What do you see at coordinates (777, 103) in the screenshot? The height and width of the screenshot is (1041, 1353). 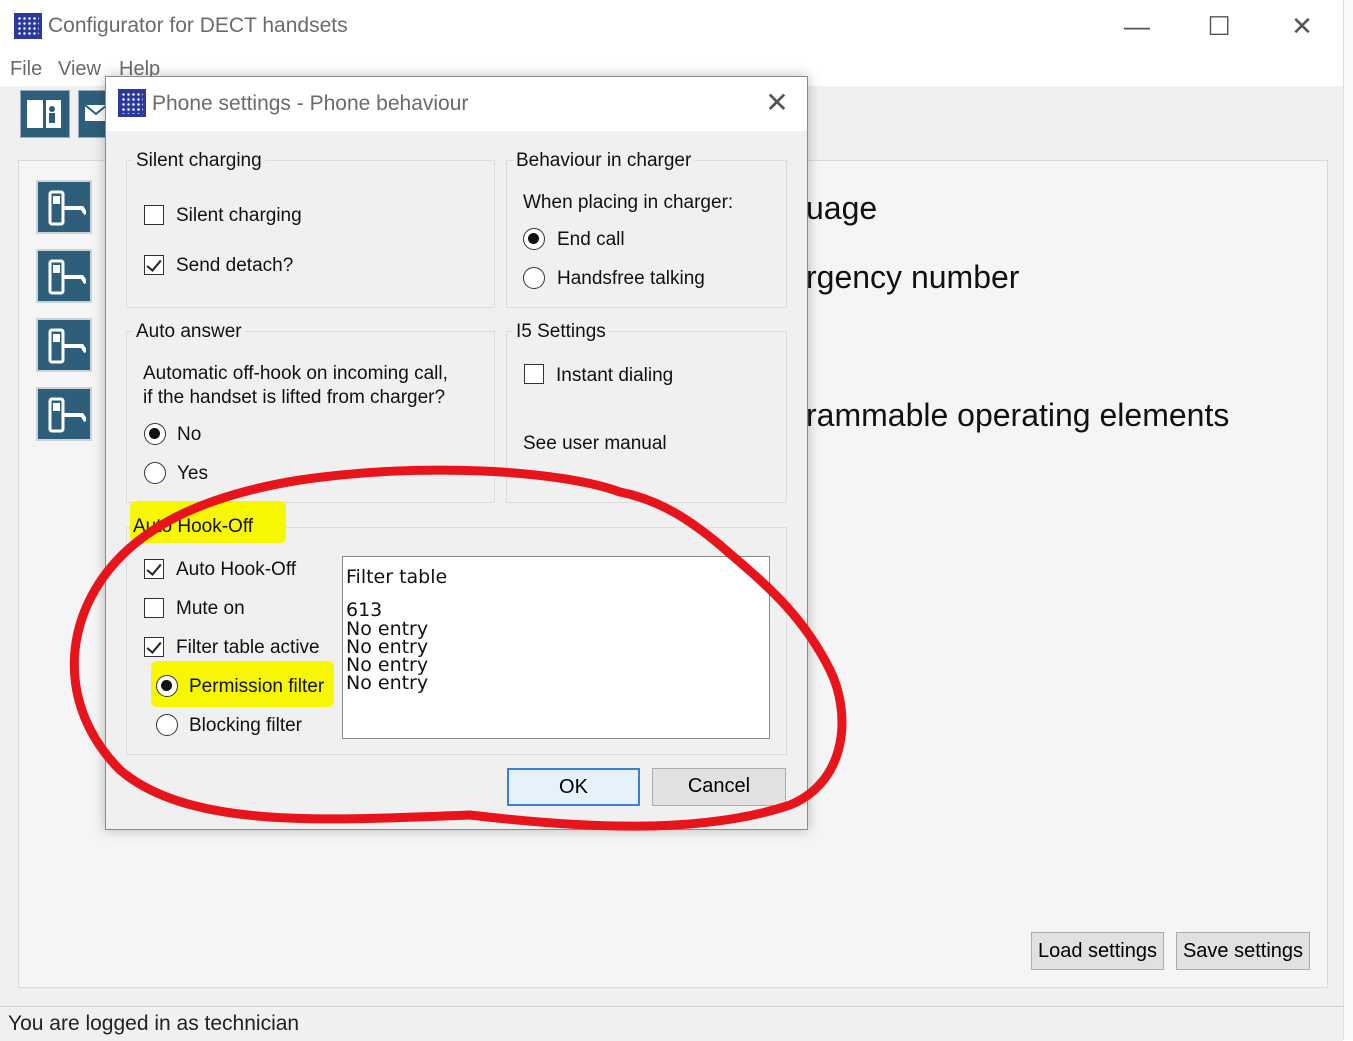 I see `dialog-close-icon: ✕` at bounding box center [777, 103].